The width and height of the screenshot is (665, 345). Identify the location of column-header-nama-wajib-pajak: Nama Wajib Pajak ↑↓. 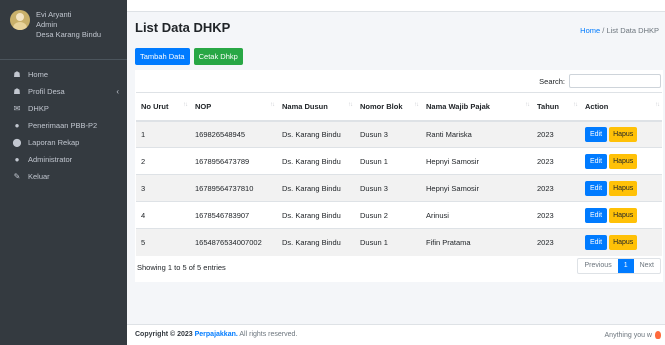
(476, 107).